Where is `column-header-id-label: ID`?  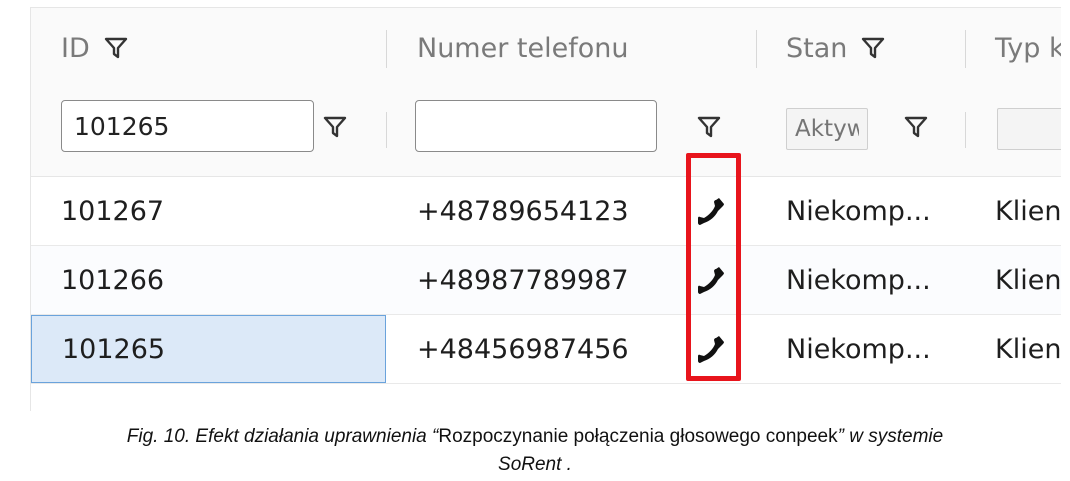 column-header-id-label: ID is located at coordinates (75, 48).